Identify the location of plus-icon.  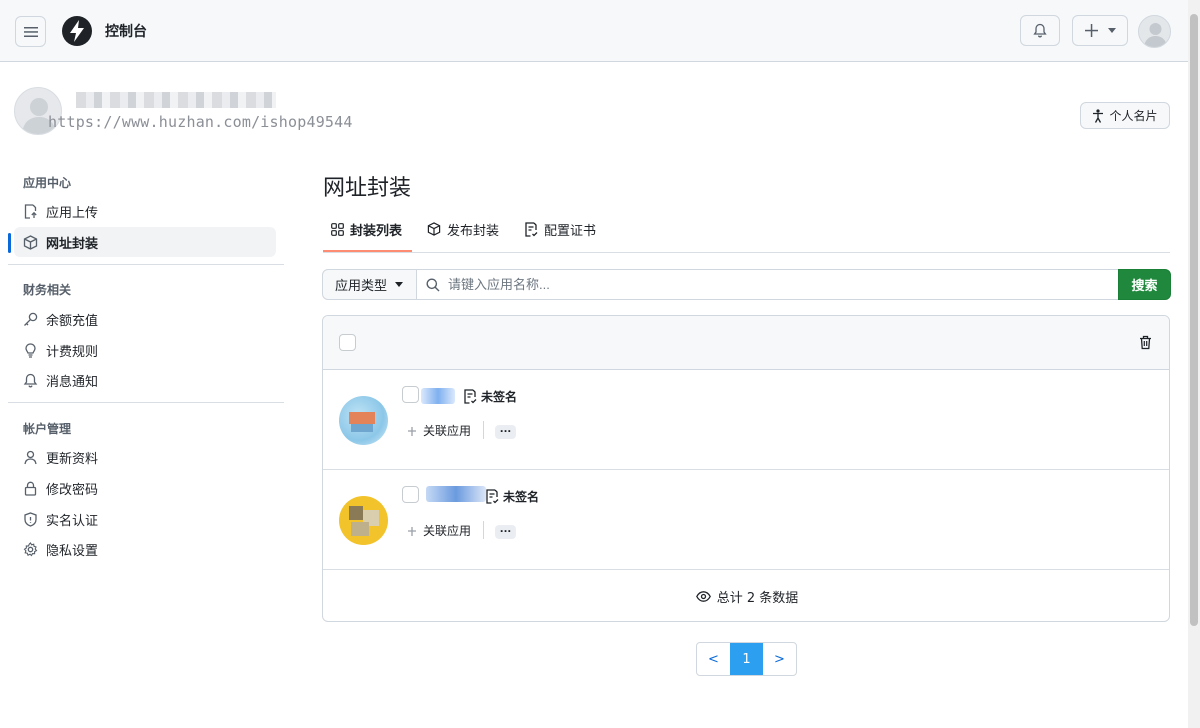
(1091, 30).